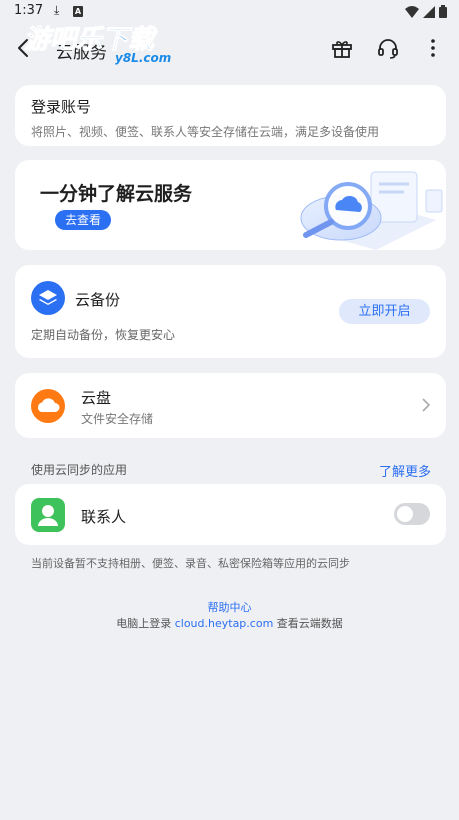 The width and height of the screenshot is (459, 820). What do you see at coordinates (205, 132) in the screenshot?
I see `login-description: 将照片、视频、便签、联系人等安全存储在云端，满足多设备使用` at bounding box center [205, 132].